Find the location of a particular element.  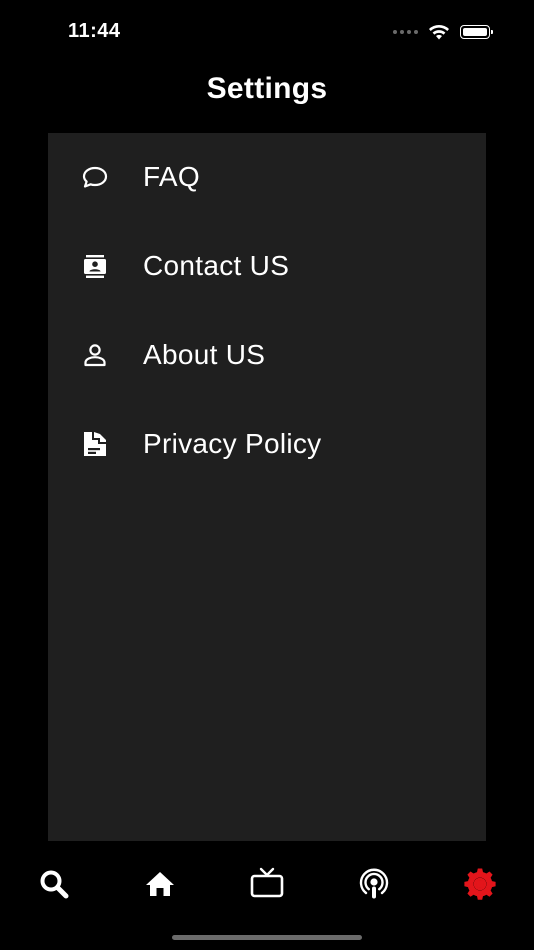

tab-tv is located at coordinates (267, 884).